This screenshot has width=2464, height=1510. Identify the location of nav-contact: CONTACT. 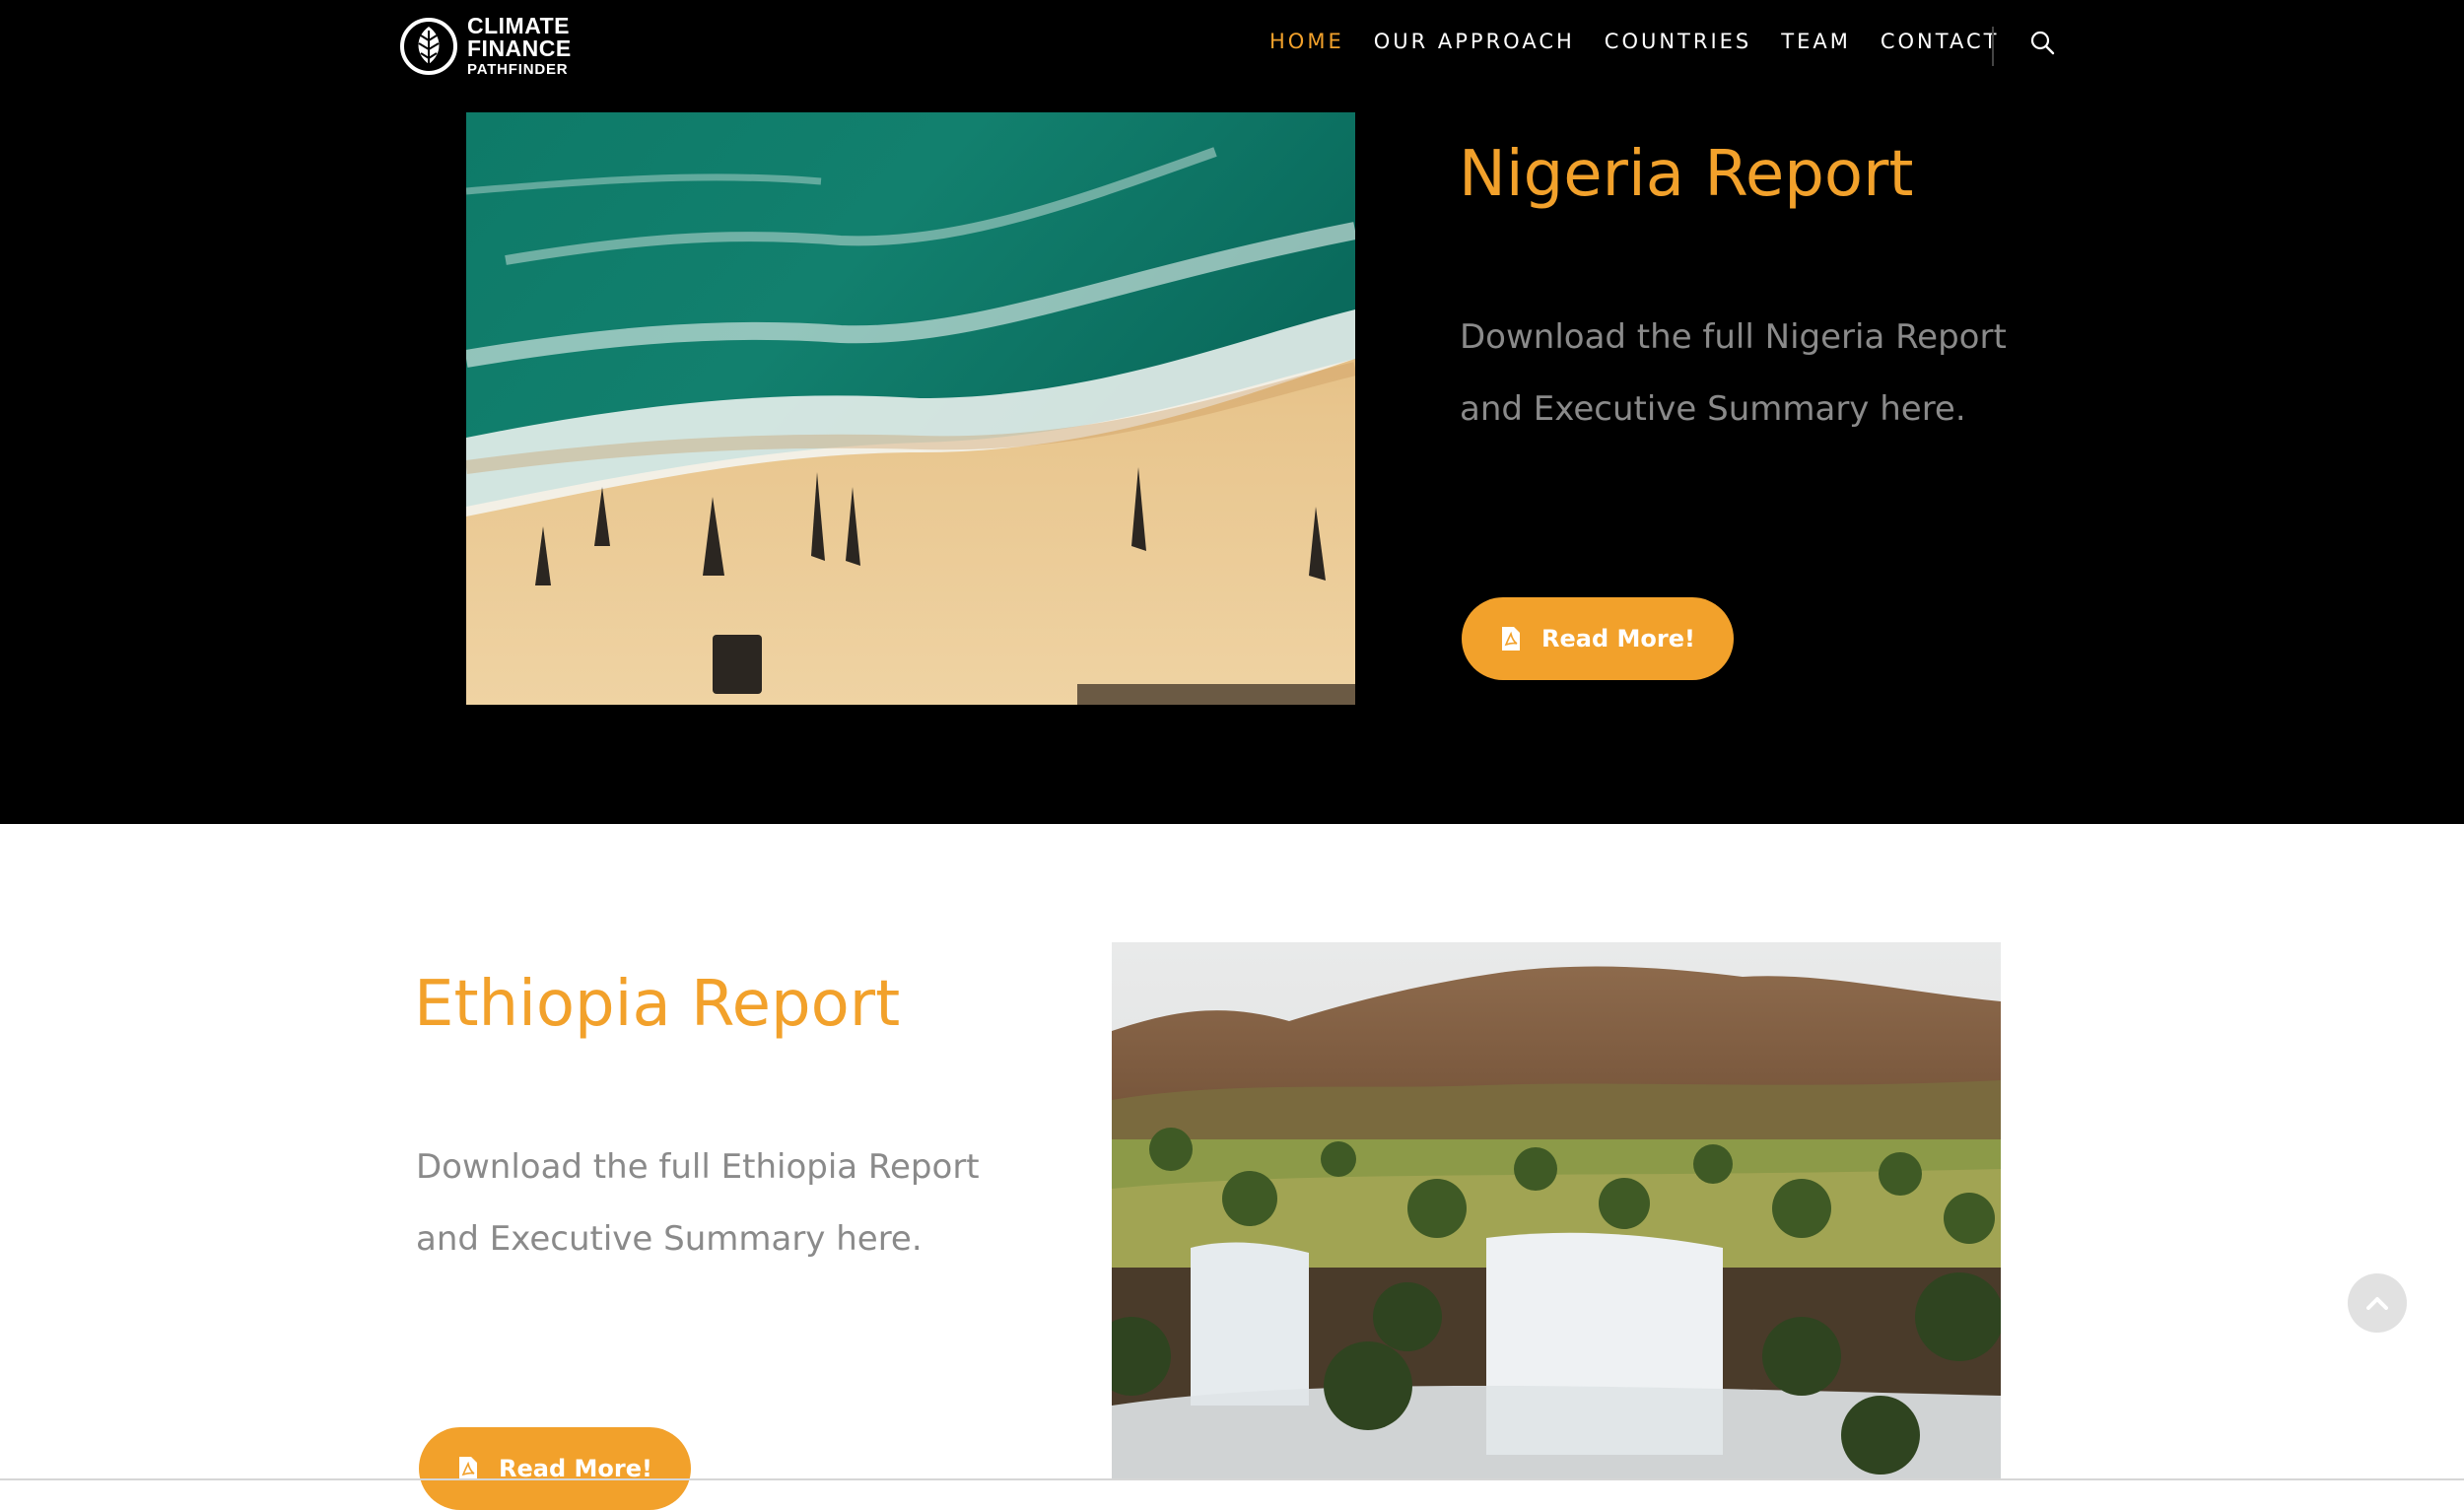
(1940, 41).